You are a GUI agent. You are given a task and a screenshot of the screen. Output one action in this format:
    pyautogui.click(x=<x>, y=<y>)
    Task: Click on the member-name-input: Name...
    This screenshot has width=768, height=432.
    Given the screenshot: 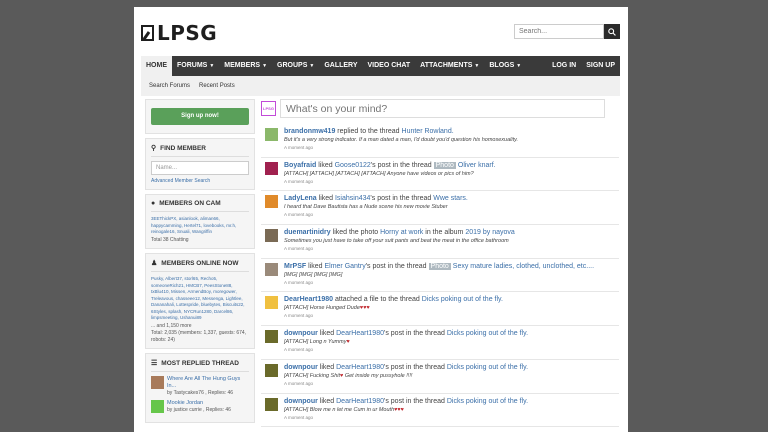 What is the action you would take?
    pyautogui.click(x=200, y=168)
    